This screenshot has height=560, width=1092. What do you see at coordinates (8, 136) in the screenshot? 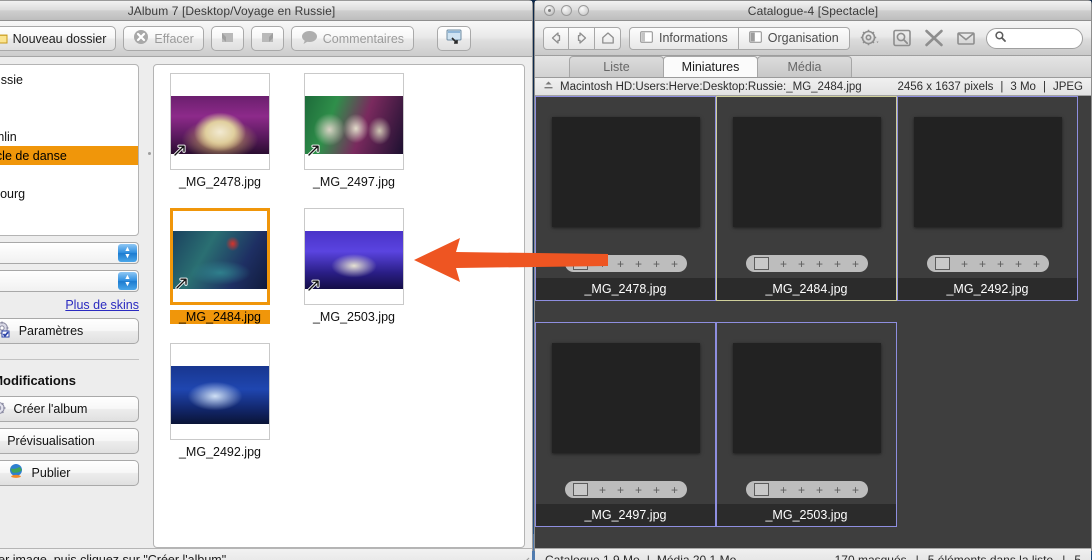
I see `tree-item-label: Le Kremlin` at bounding box center [8, 136].